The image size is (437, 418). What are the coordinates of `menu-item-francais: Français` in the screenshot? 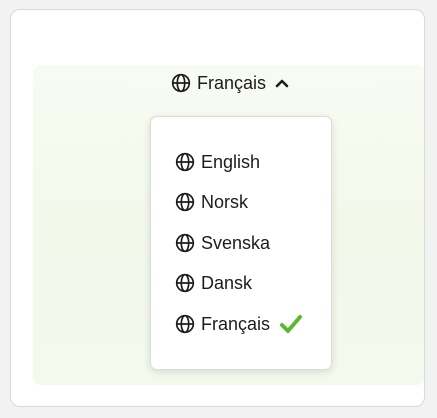 It's located at (239, 324).